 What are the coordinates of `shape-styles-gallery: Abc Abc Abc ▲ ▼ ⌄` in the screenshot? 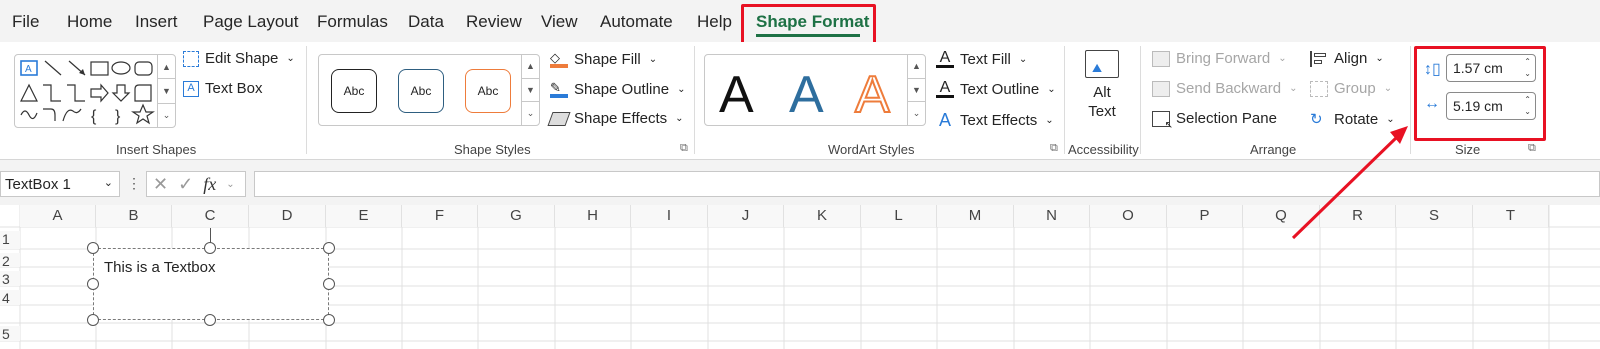 It's located at (429, 90).